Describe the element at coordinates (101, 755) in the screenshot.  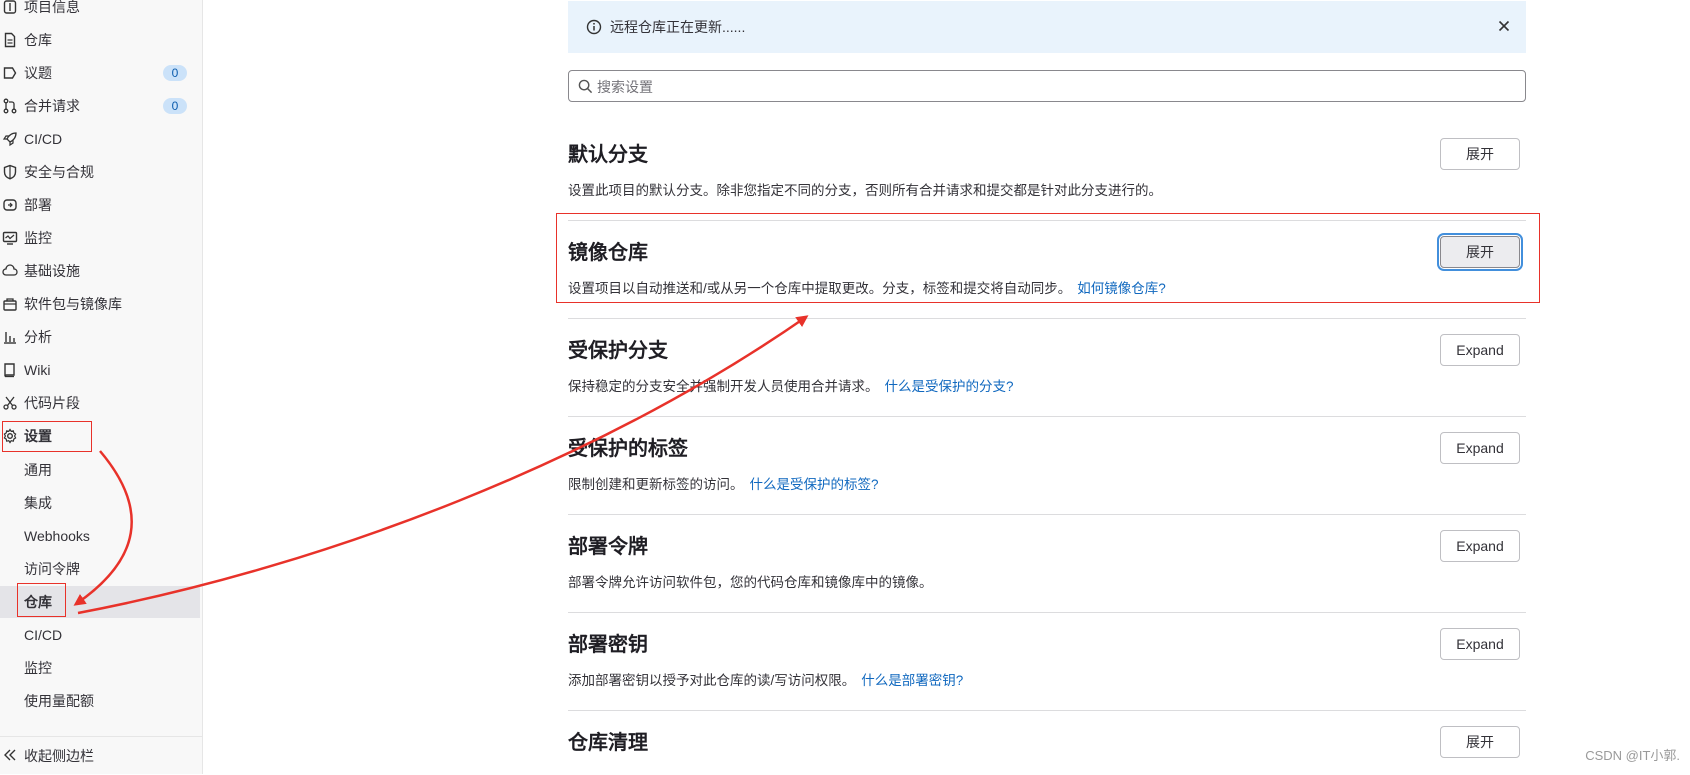
I see `collapse-sidebar-button: 收起侧边栏` at that location.